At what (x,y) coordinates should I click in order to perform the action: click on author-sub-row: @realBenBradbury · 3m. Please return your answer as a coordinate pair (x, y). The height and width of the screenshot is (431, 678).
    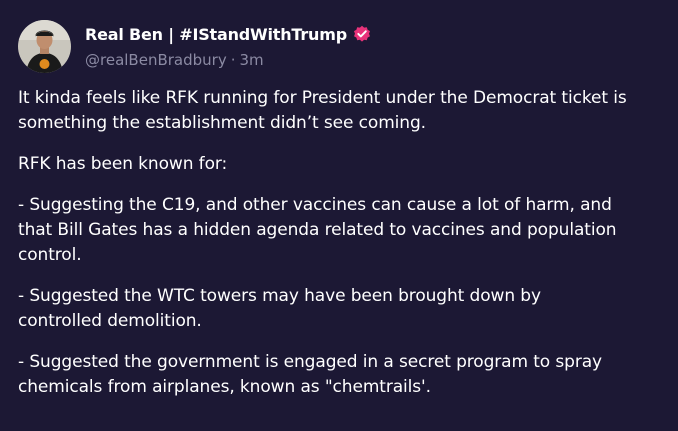
    Looking at the image, I should click on (228, 60).